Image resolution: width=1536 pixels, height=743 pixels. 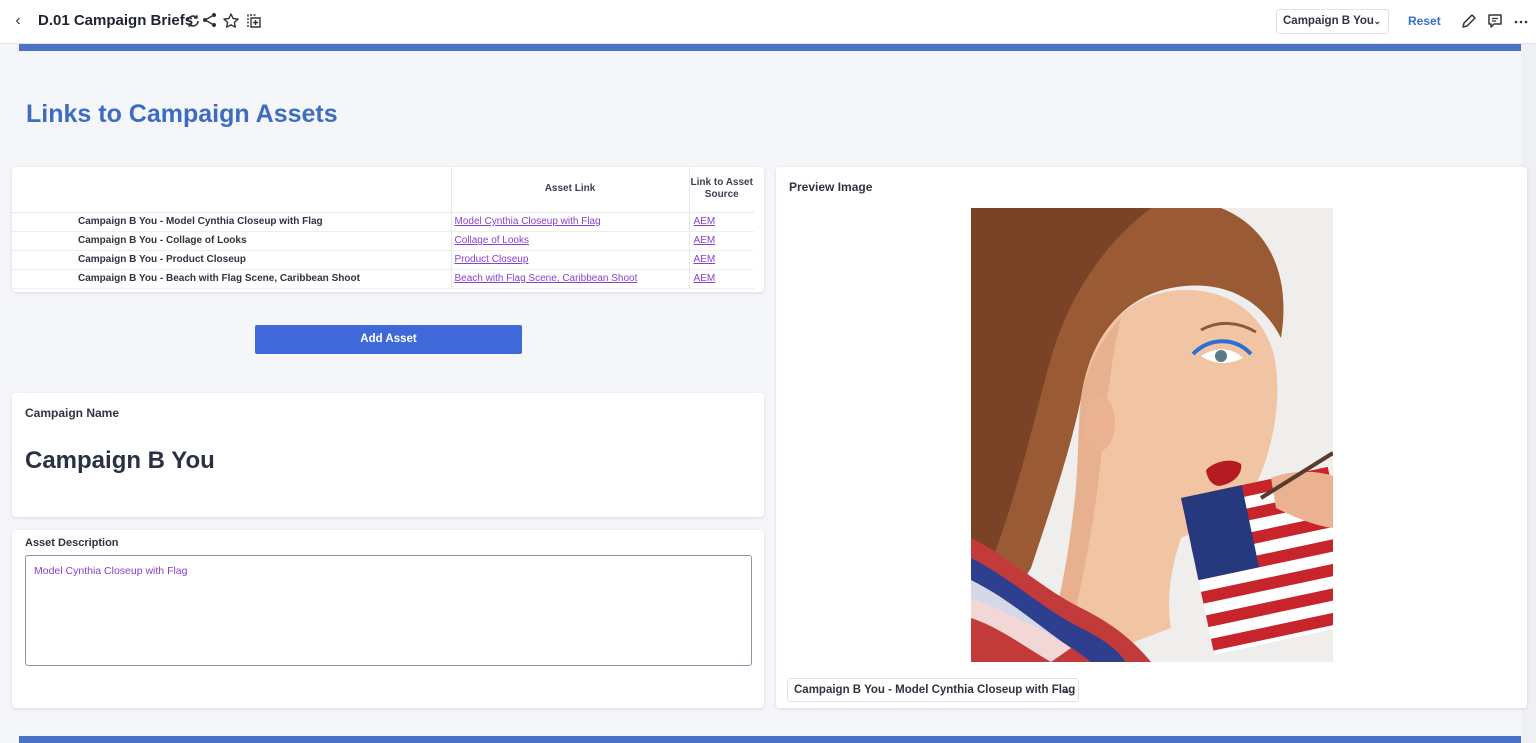 What do you see at coordinates (193, 21) in the screenshot?
I see `refresh-icon` at bounding box center [193, 21].